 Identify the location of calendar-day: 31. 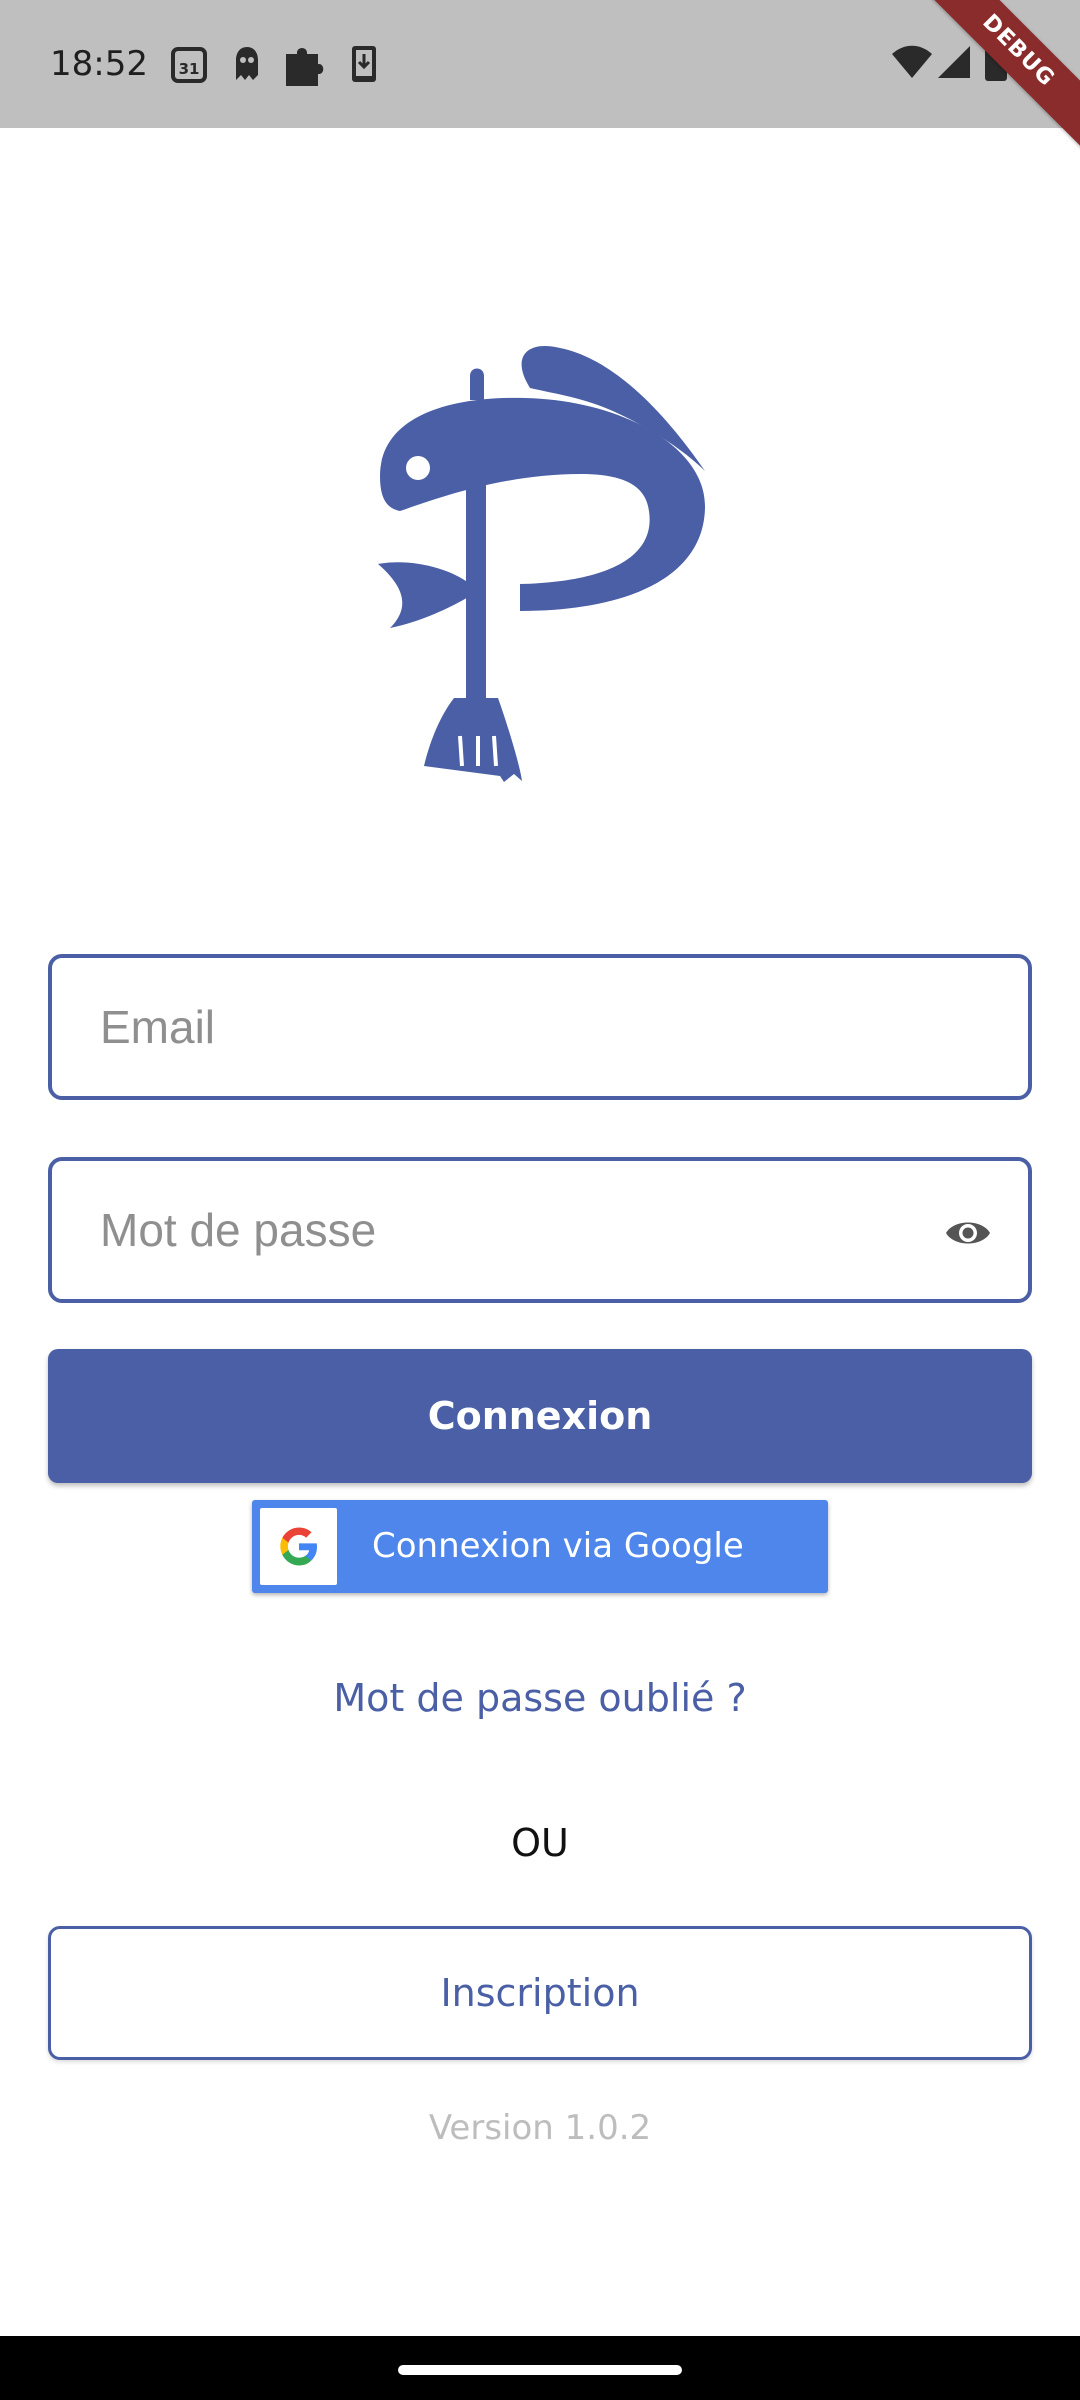
(189, 69).